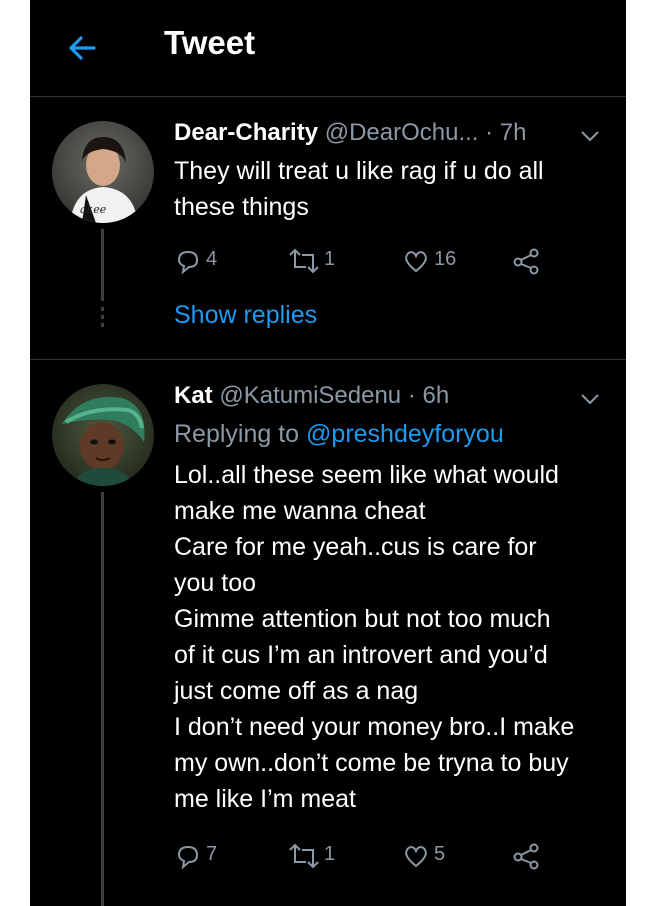 The image size is (654, 906). What do you see at coordinates (204, 260) in the screenshot?
I see `reply-button: 4` at bounding box center [204, 260].